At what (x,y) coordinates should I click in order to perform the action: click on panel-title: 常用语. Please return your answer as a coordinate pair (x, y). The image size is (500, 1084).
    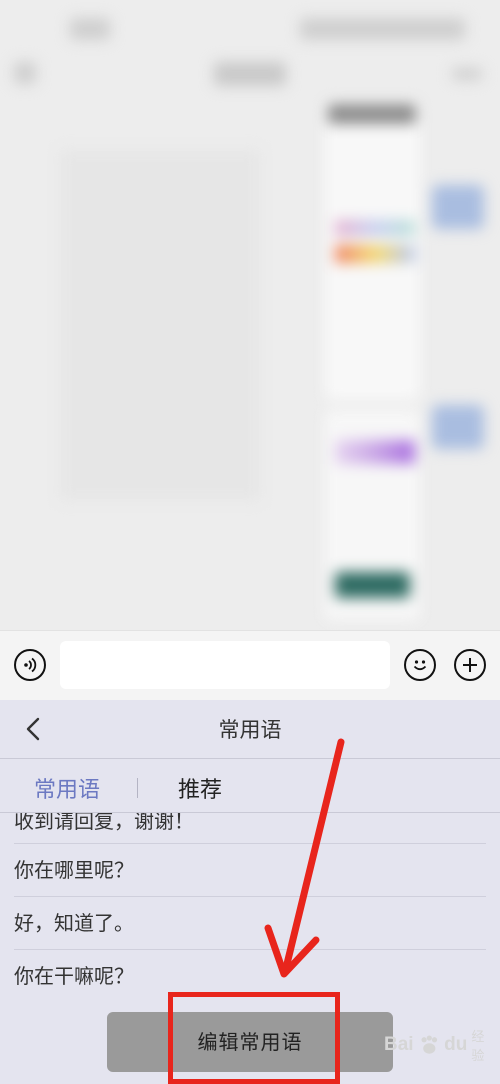
    Looking at the image, I should click on (250, 730).